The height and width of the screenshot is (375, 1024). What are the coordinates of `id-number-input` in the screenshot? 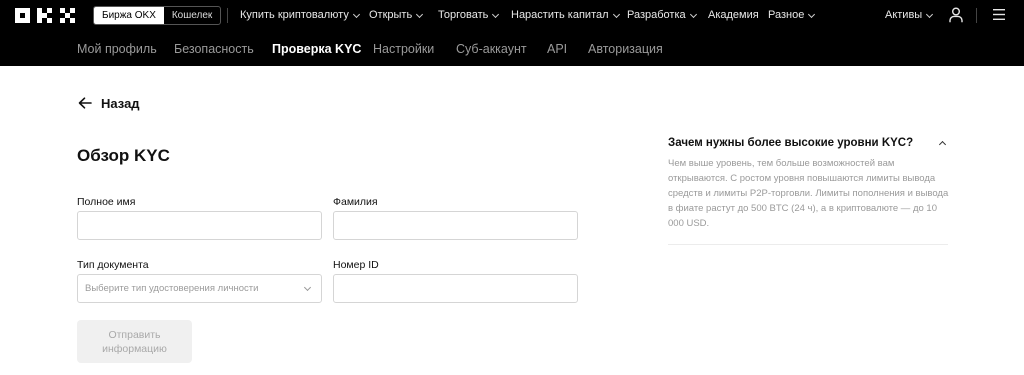 It's located at (455, 288).